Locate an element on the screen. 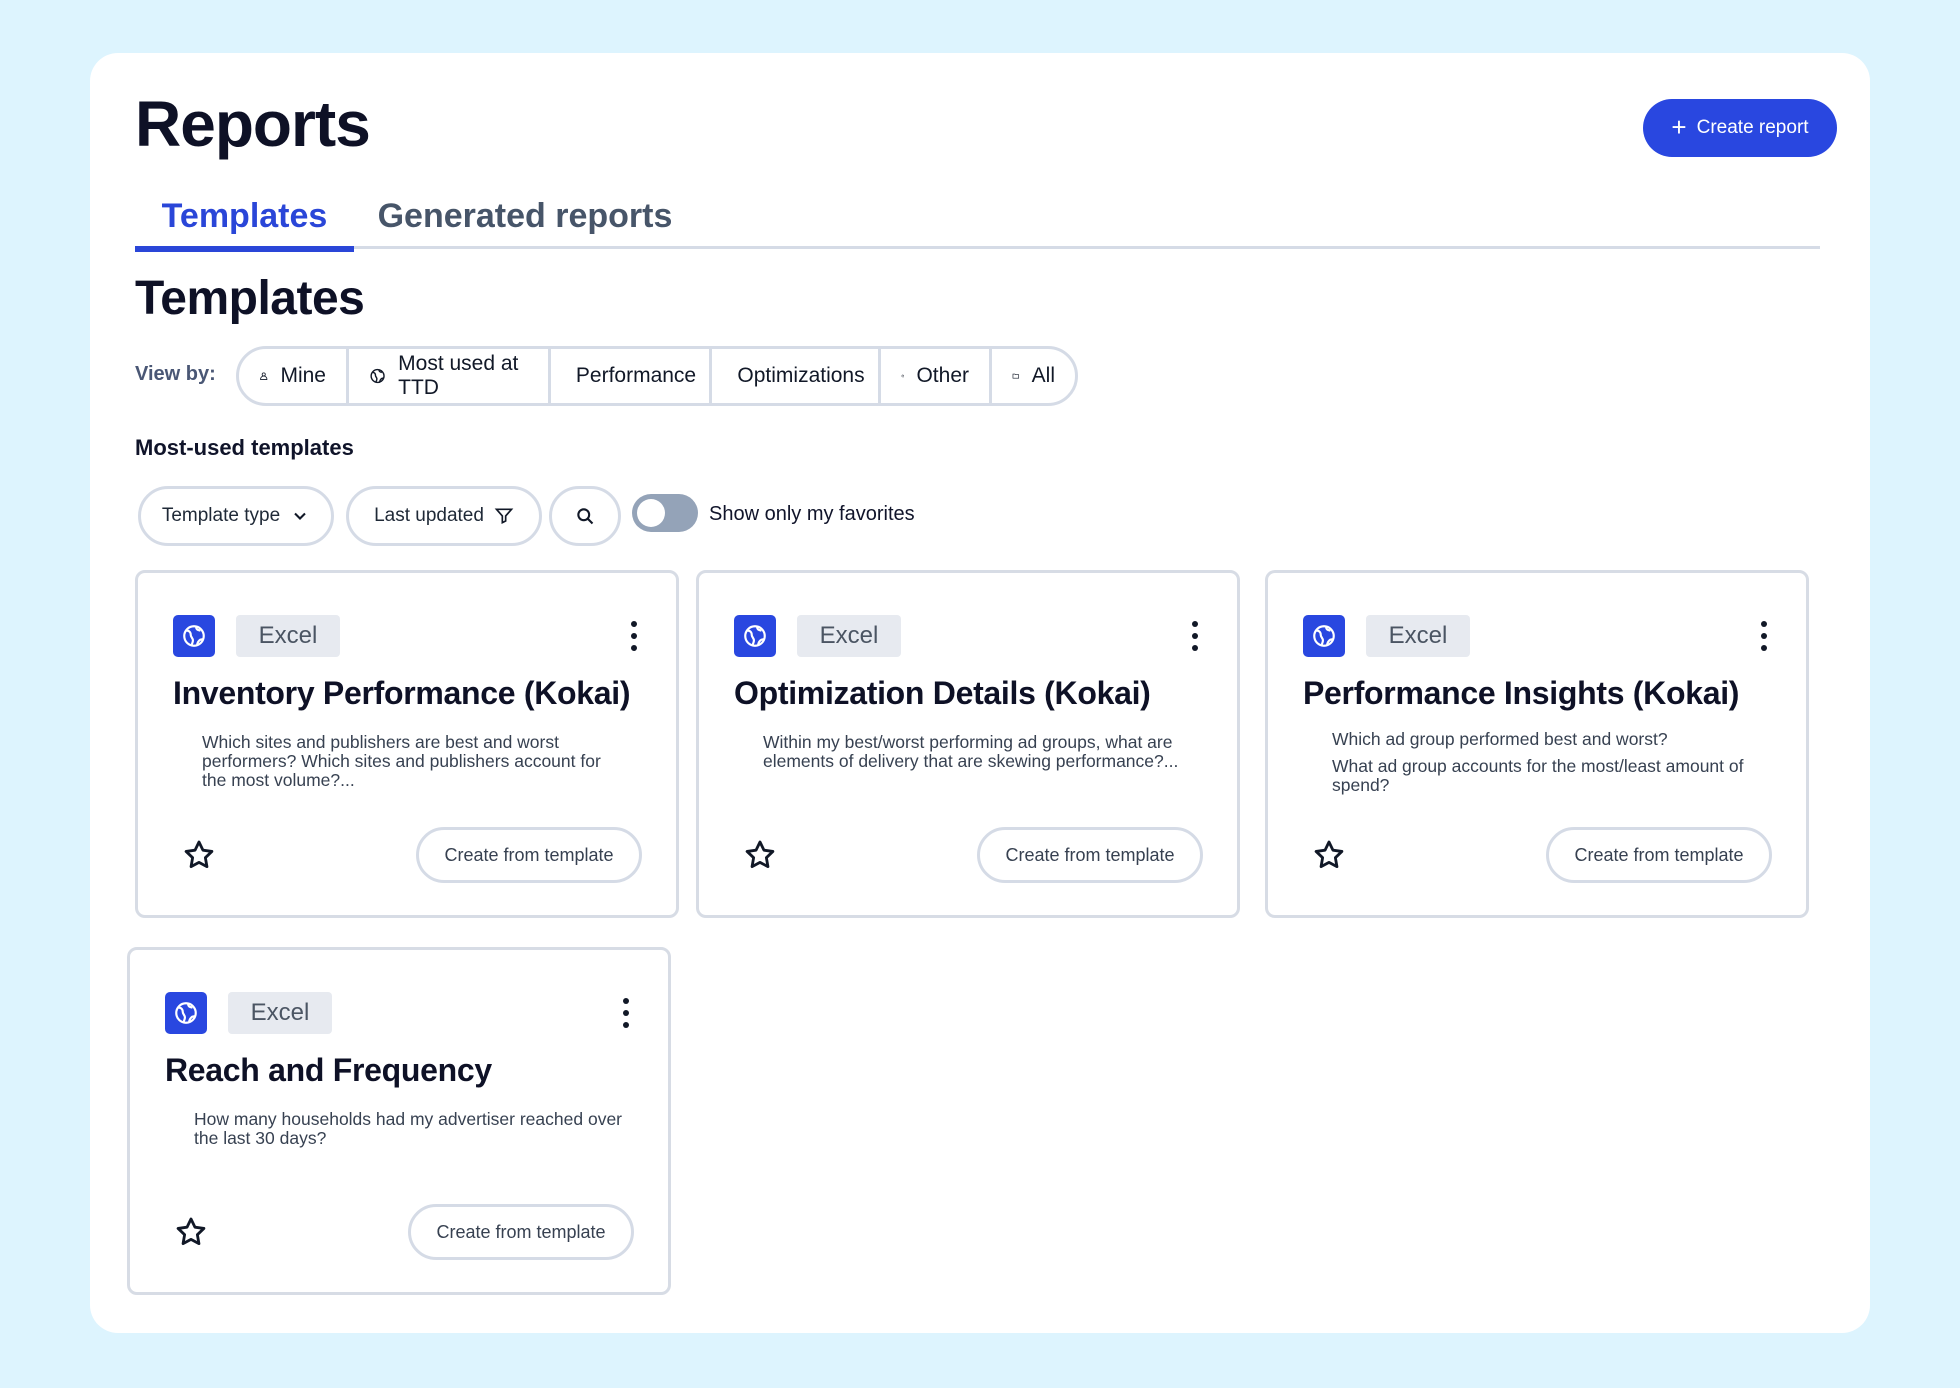 The image size is (1960, 1388). view-by-all: All is located at coordinates (1033, 376).